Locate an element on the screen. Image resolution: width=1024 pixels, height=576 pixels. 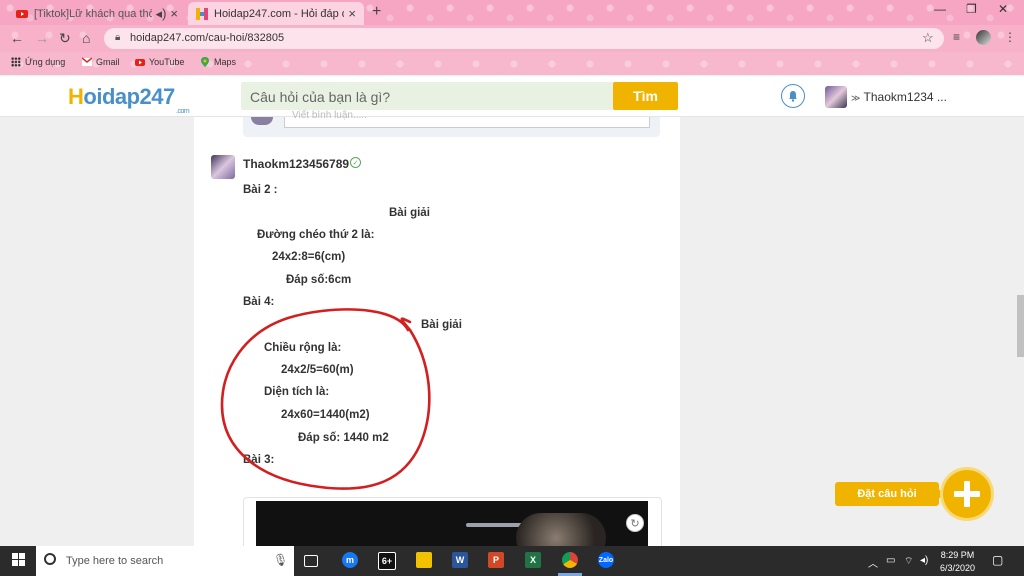
windows-start-icon is located at coordinates (19, 560).